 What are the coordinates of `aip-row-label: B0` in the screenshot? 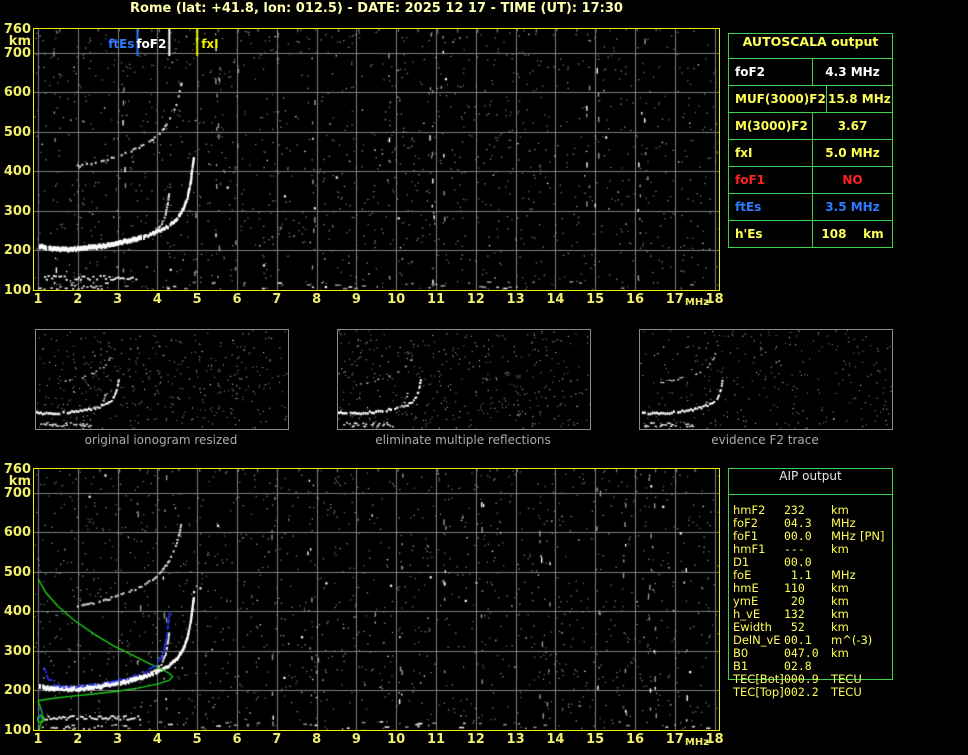 It's located at (741, 653).